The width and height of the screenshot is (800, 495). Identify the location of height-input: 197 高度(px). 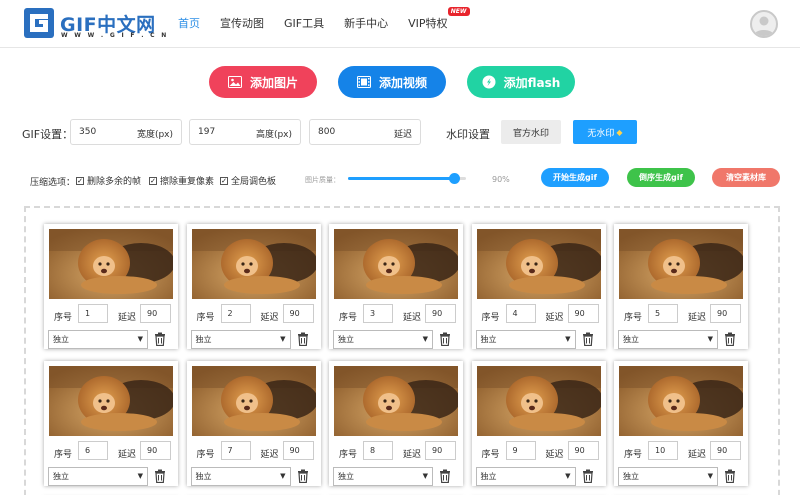
(245, 132).